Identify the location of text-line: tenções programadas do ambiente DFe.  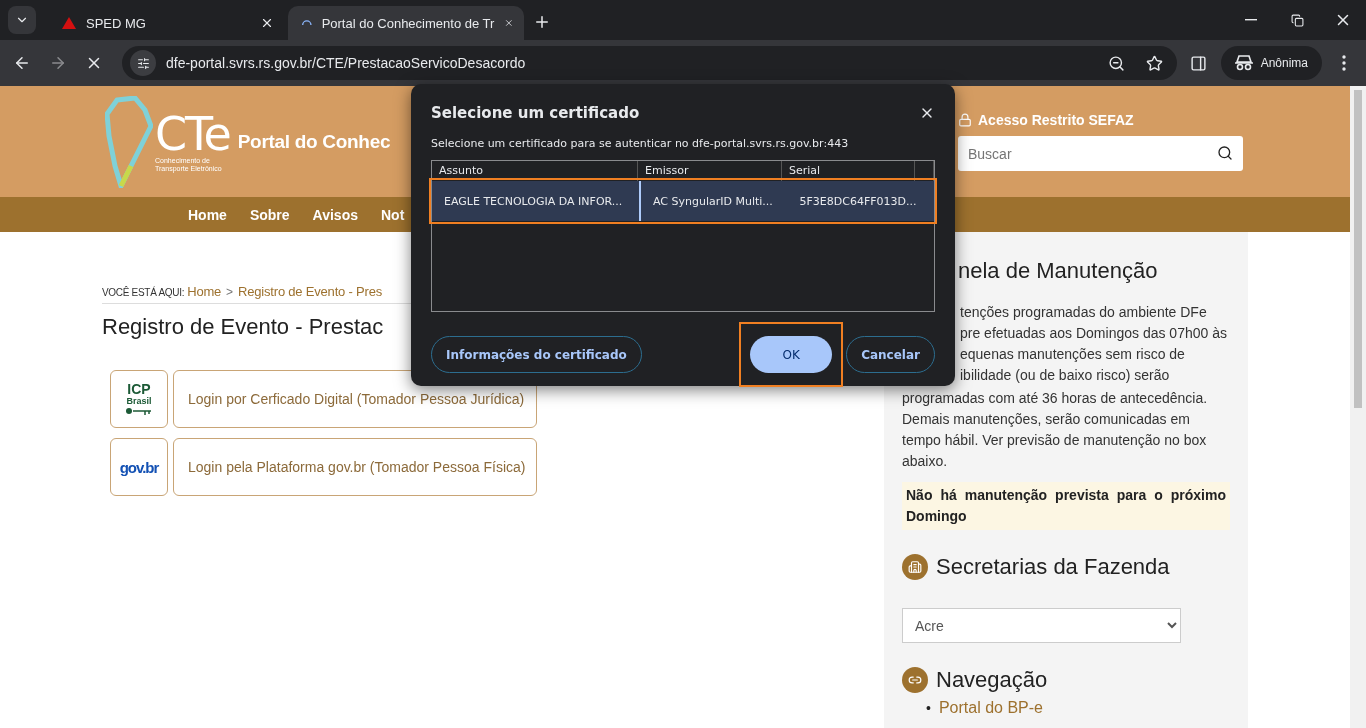
(1083, 312).